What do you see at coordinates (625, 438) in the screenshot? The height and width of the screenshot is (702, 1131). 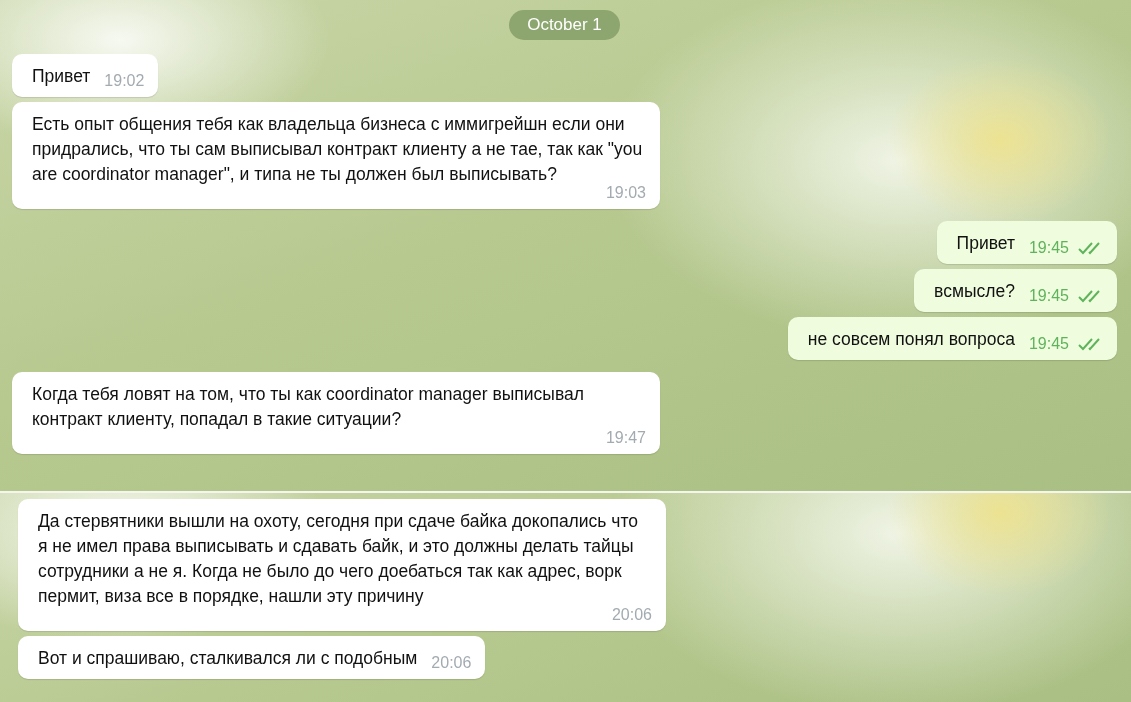 I see `message-time: 19:47` at bounding box center [625, 438].